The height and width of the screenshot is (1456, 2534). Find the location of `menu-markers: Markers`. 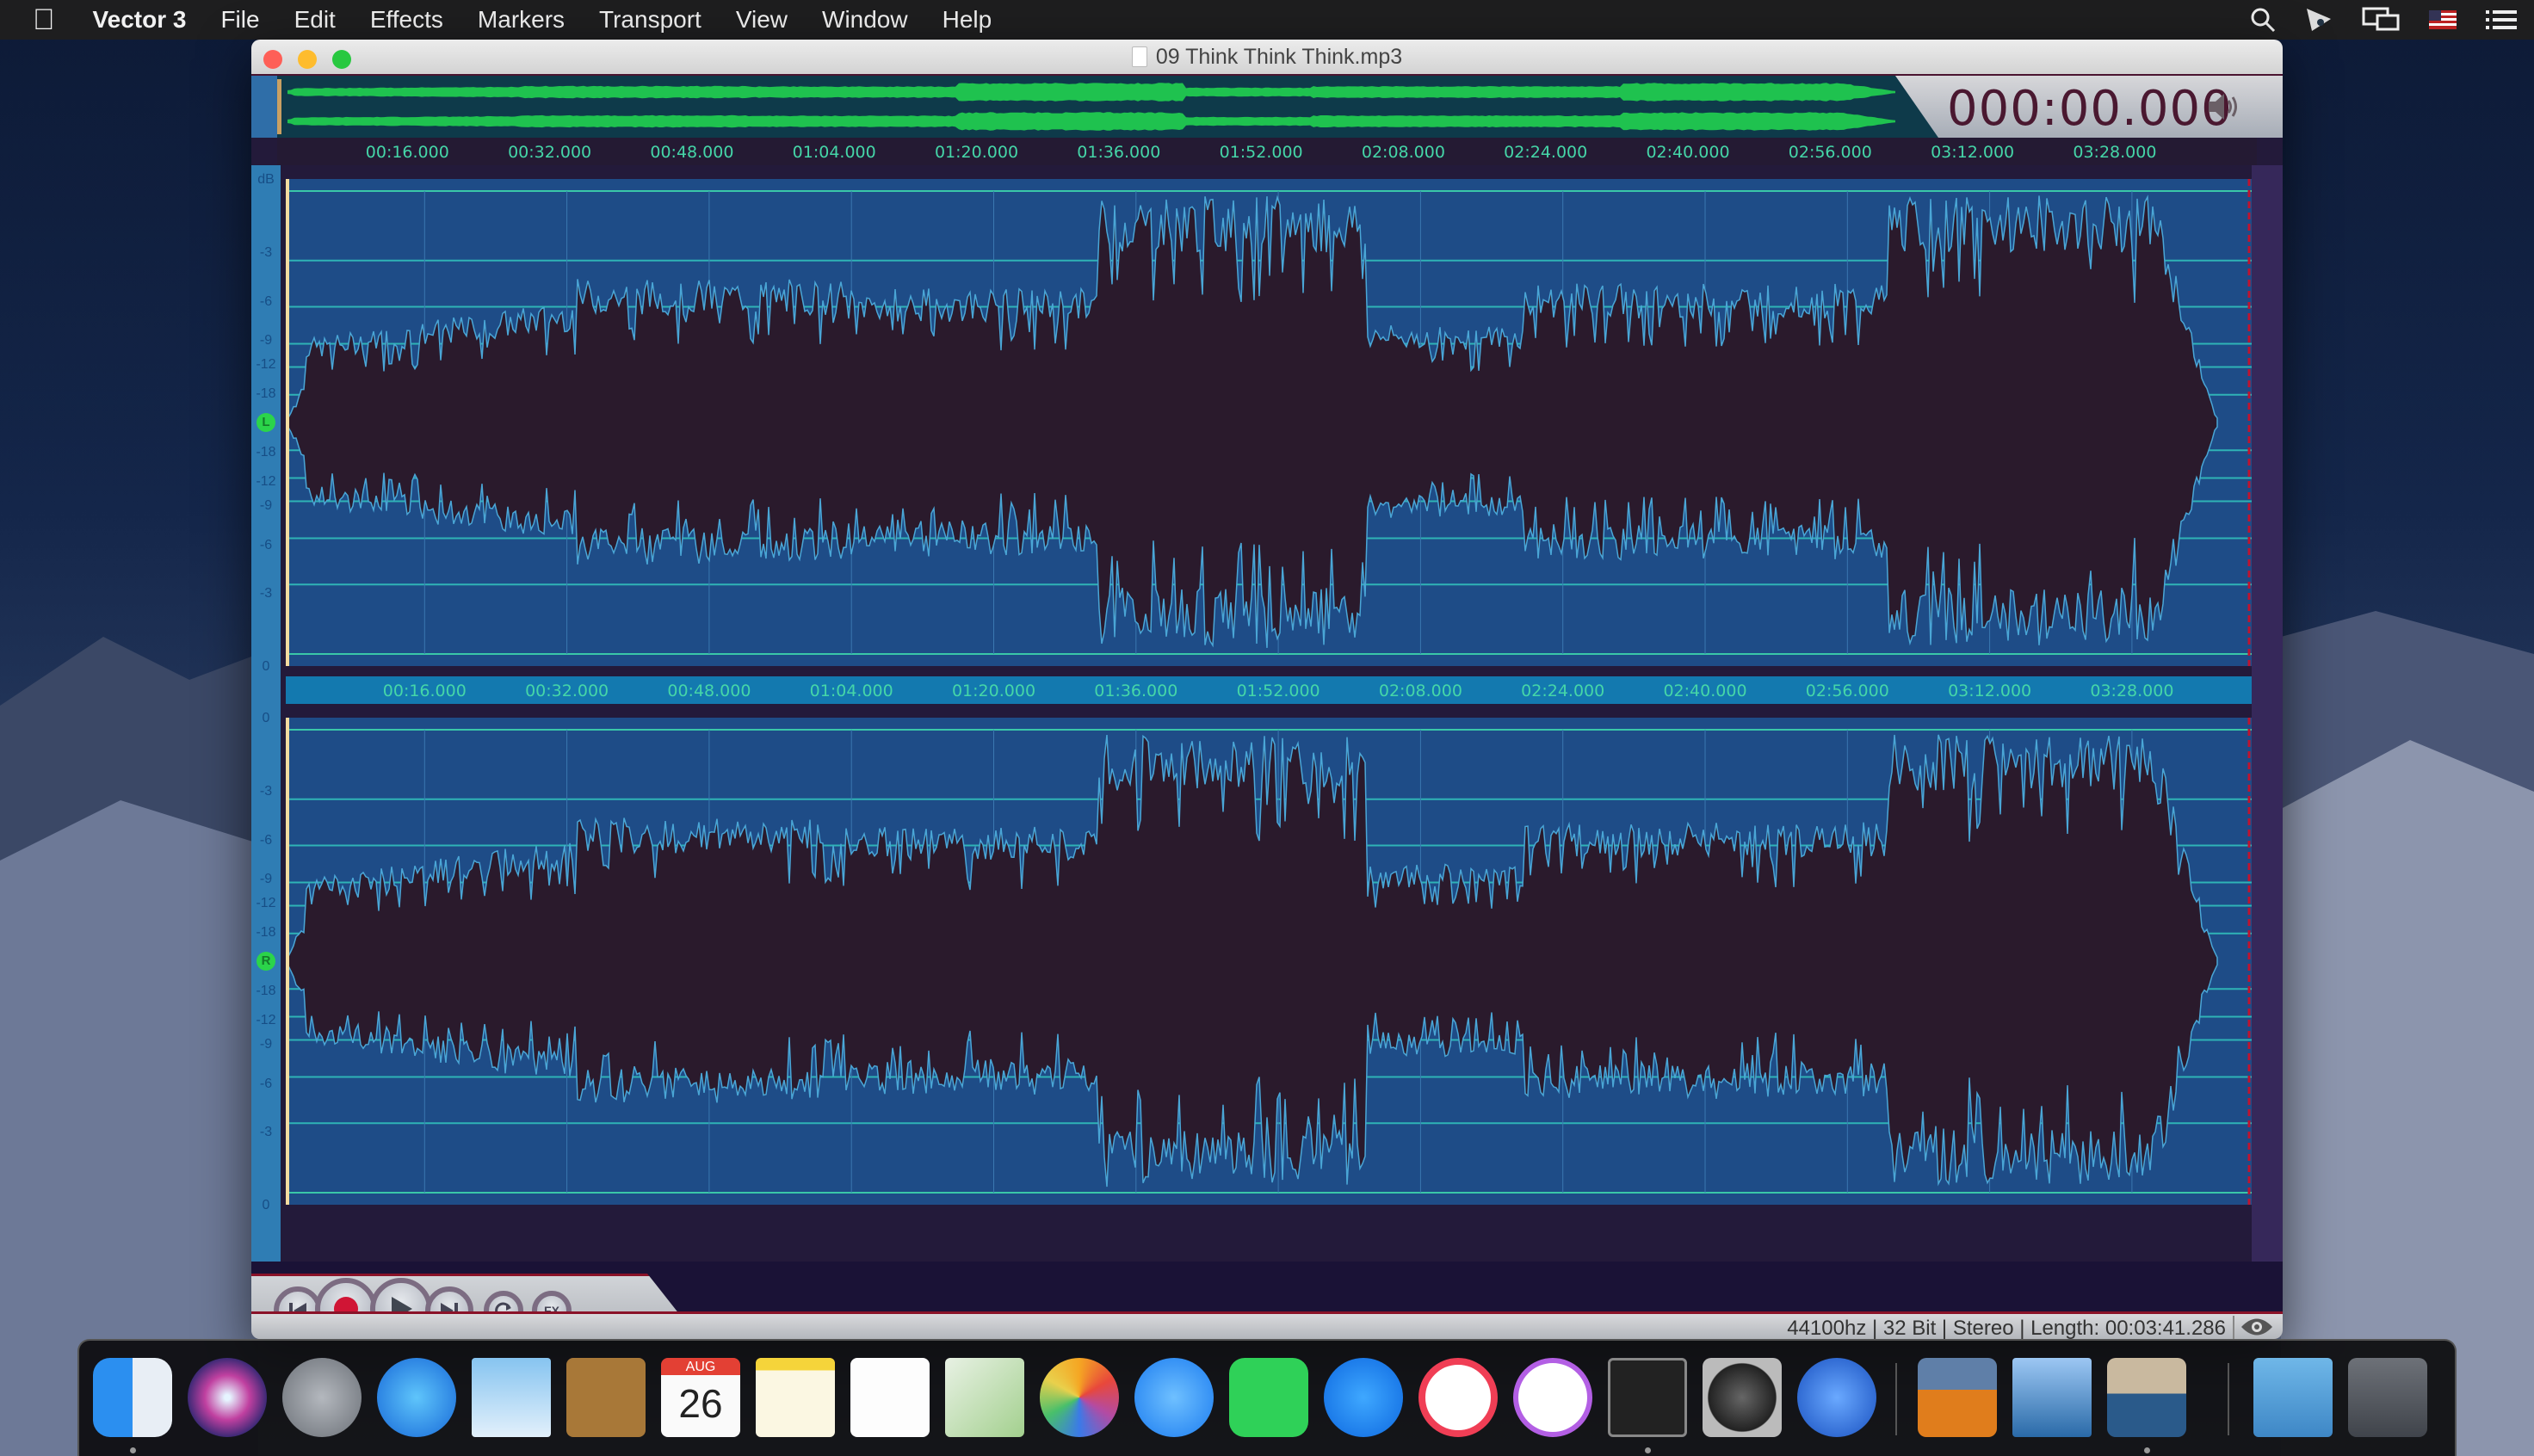

menu-markers: Markers is located at coordinates (521, 20).